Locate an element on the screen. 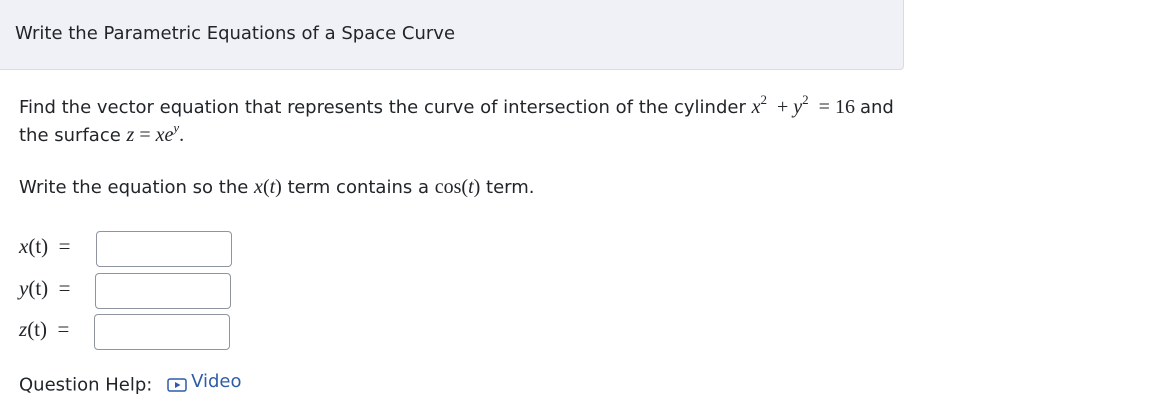  video-link-label: Video is located at coordinates (216, 381).